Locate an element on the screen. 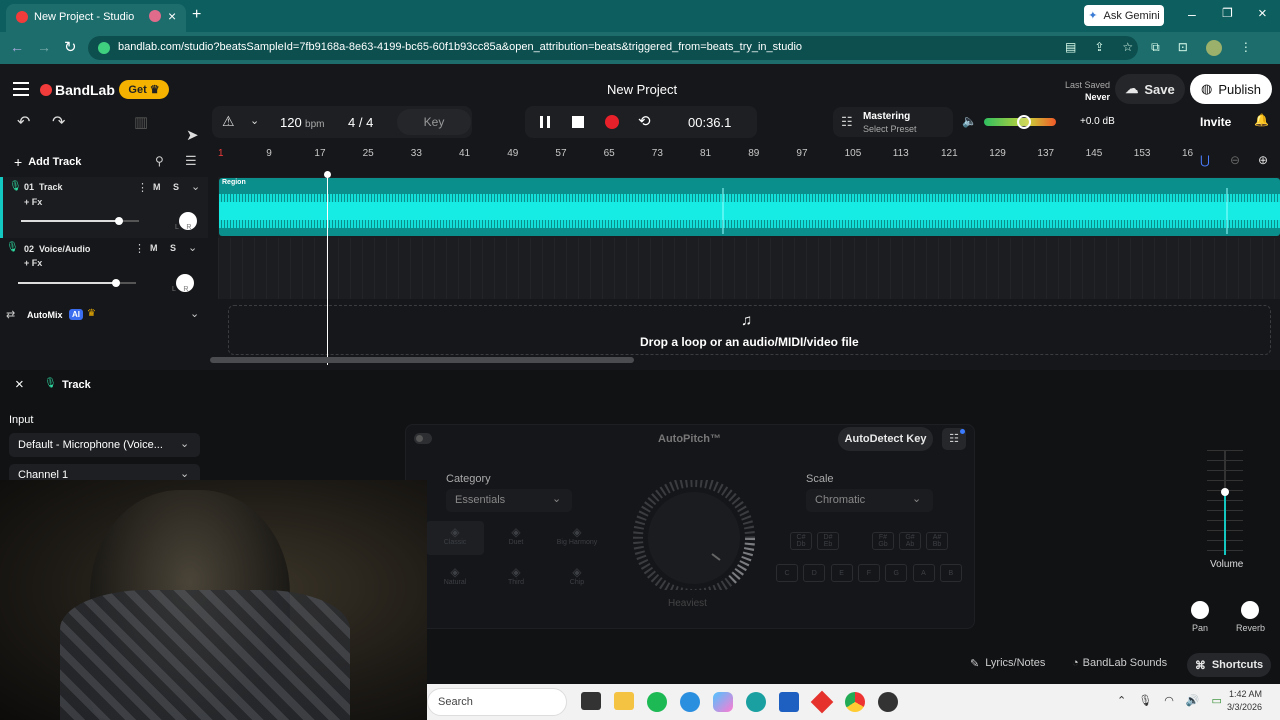 This screenshot has width=1280, height=720. zoom-out-icon: ⊖ is located at coordinates (1235, 160).